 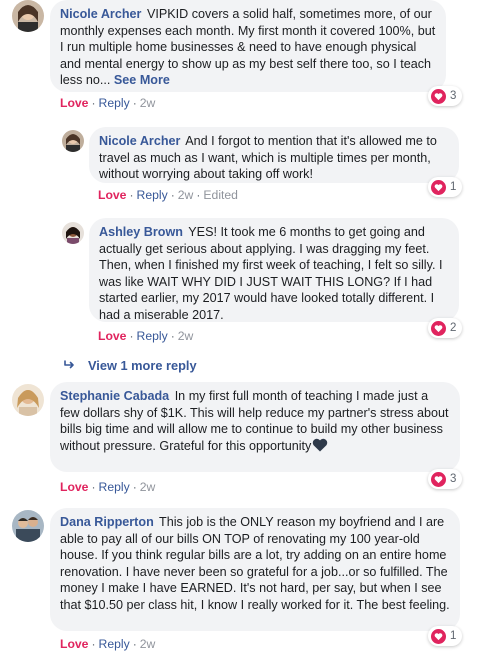 I want to click on comment-actions: Love · Reply · 2w · Edited, so click(x=168, y=195).